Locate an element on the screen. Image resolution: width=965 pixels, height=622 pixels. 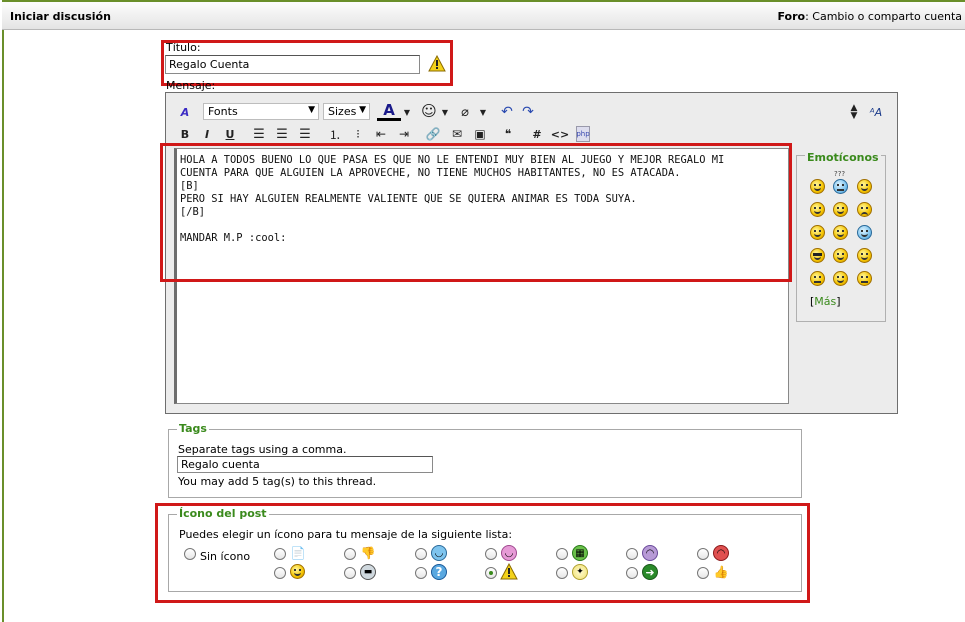
text-color-icon: A is located at coordinates (389, 111).